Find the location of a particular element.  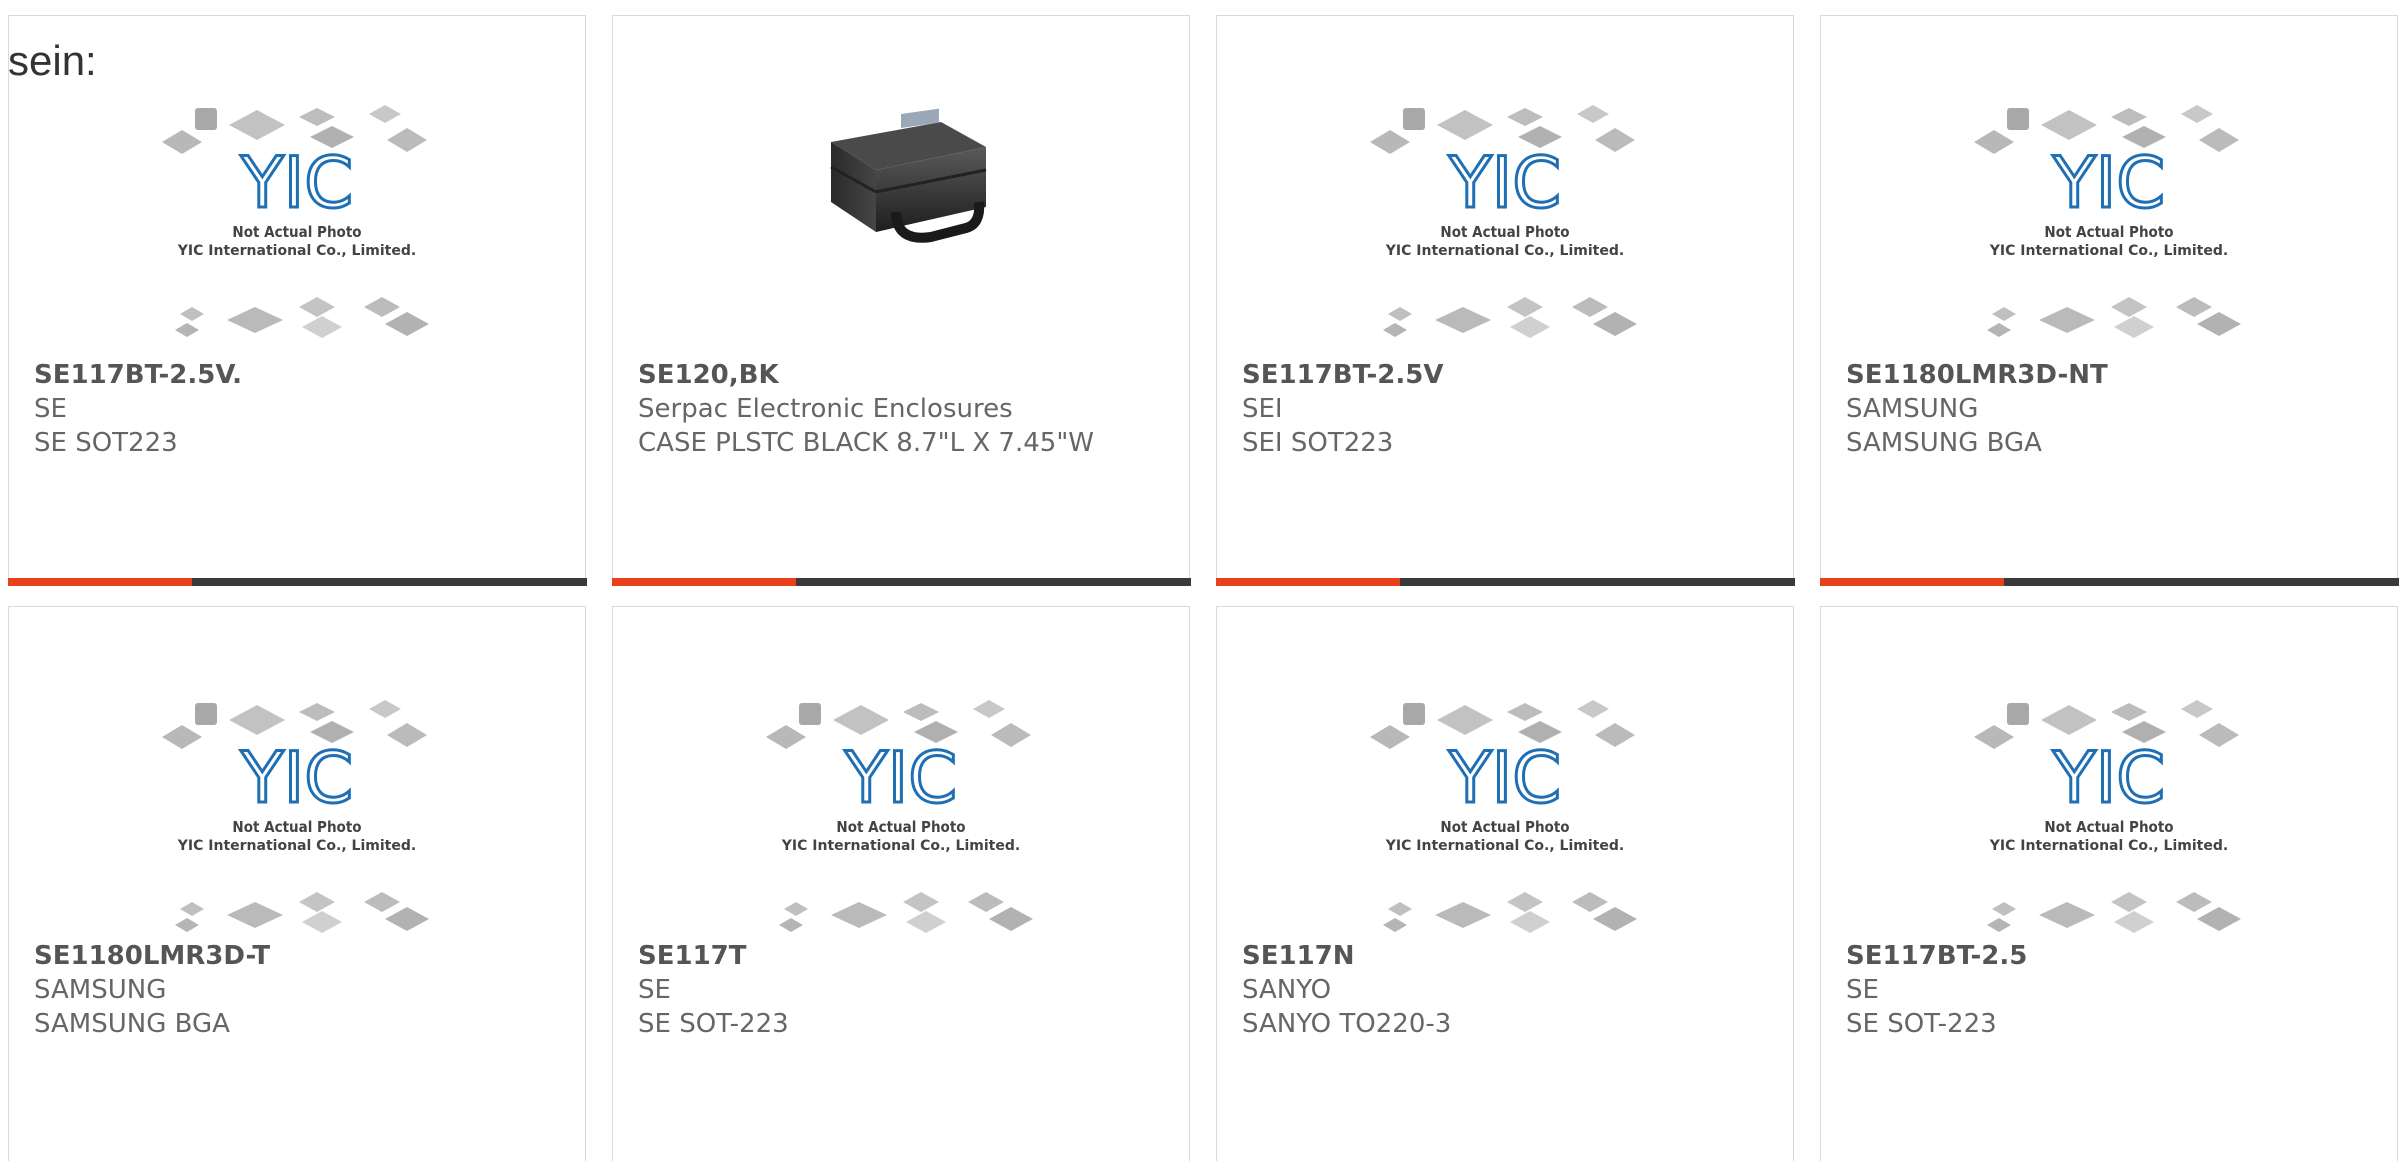

part-number-link: SE117BT-2.5 is located at coordinates (2111, 956).